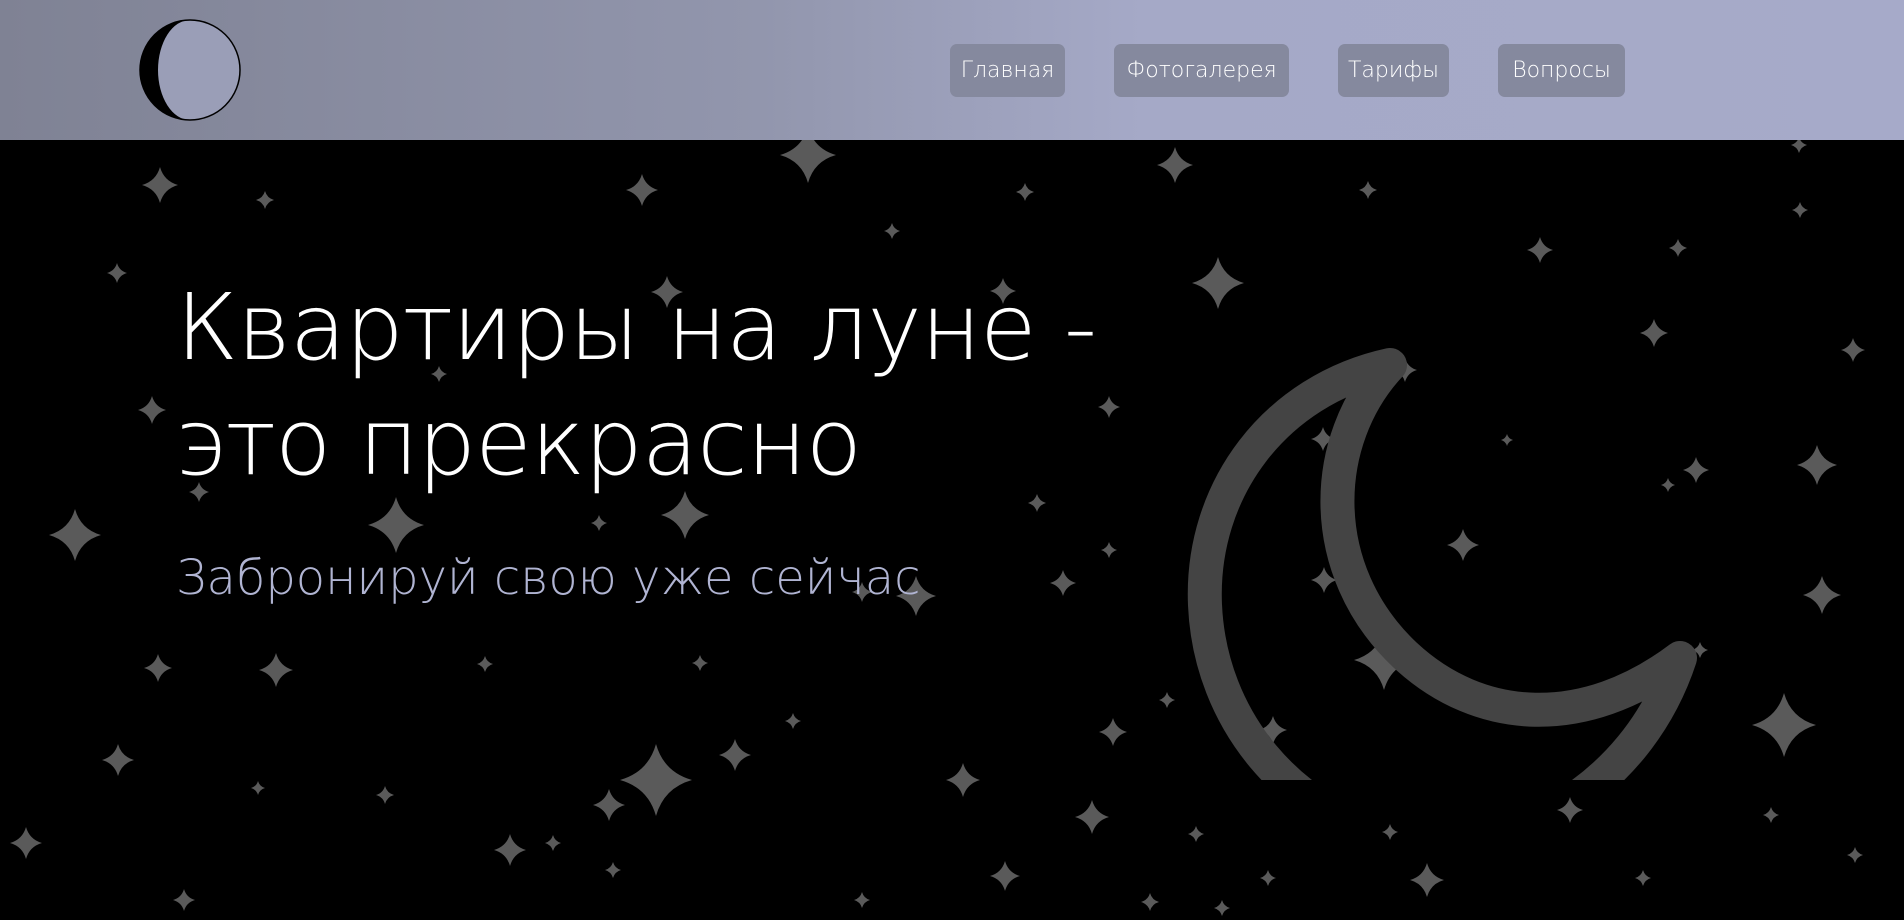  Describe the element at coordinates (1393, 70) in the screenshot. I see `nav-pricing-button: Тарифы` at that location.